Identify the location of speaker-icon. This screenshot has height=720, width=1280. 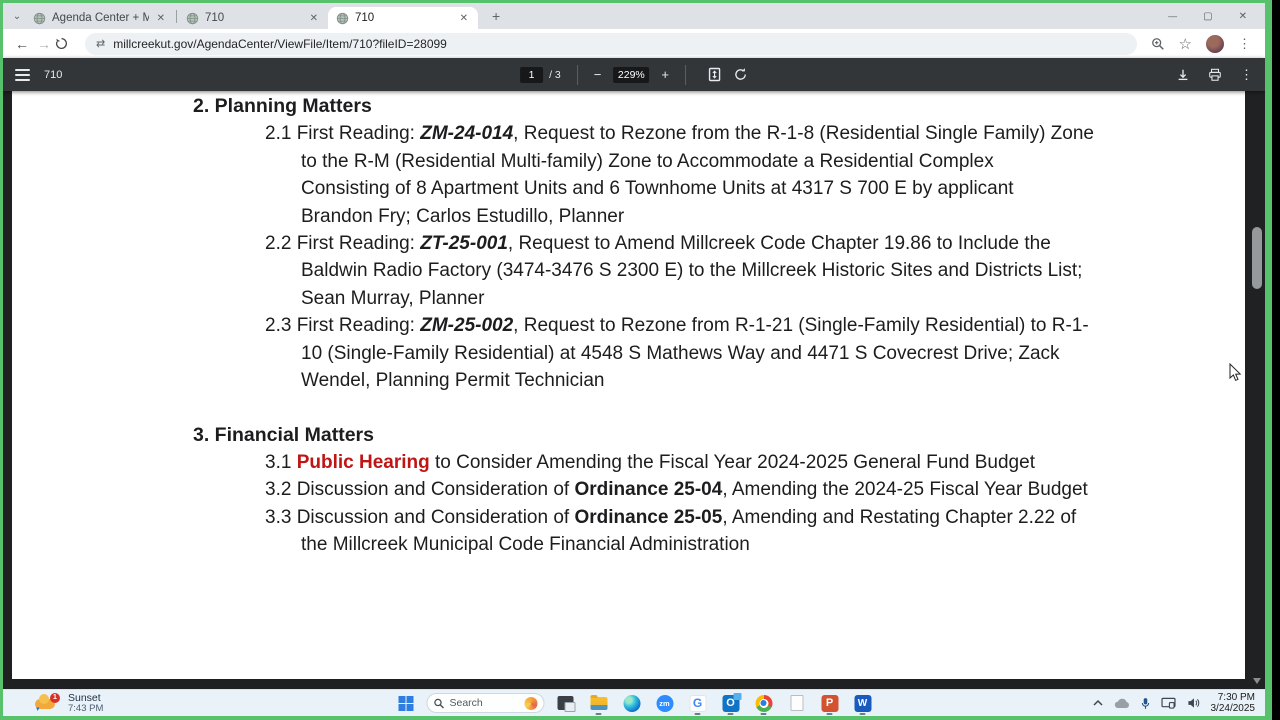
(1193, 703).